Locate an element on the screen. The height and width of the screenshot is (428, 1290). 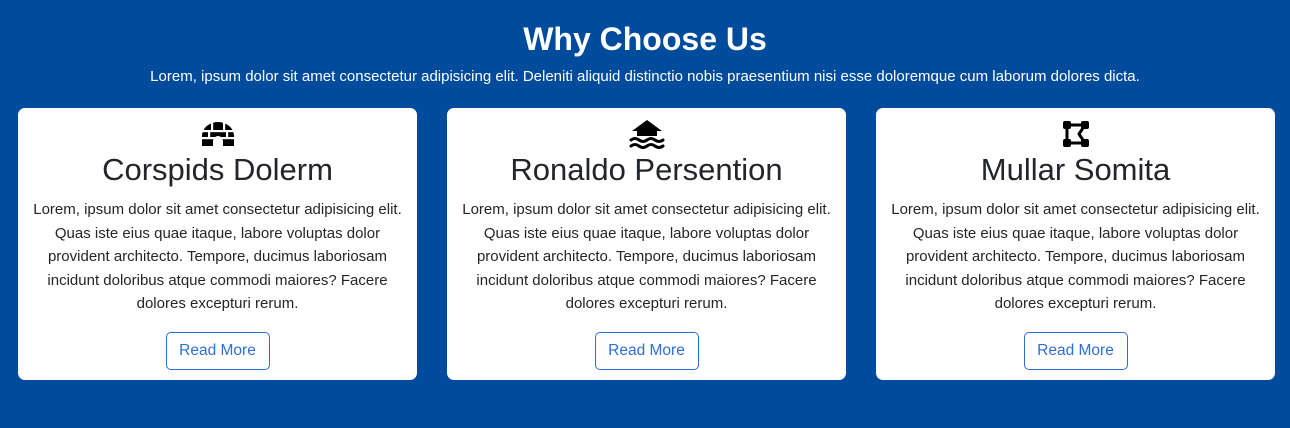
card-title: Corspids Dolerm is located at coordinates (217, 169).